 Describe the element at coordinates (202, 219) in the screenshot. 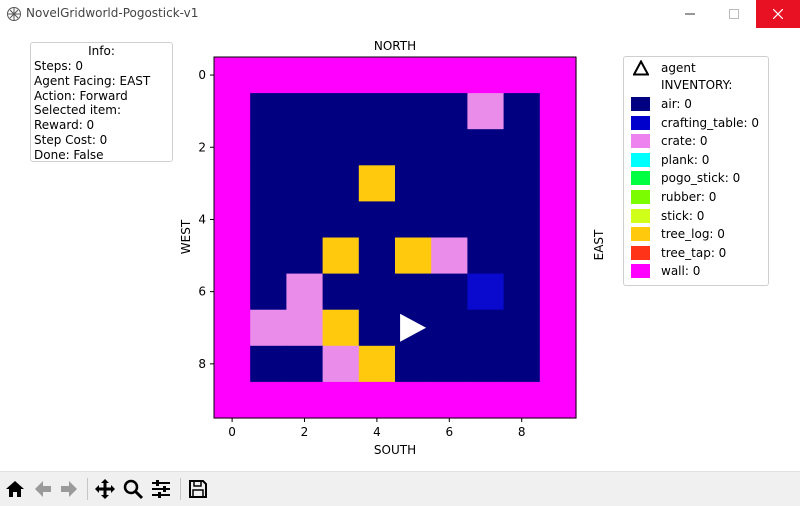

I see `y-tick-label: 4` at that location.